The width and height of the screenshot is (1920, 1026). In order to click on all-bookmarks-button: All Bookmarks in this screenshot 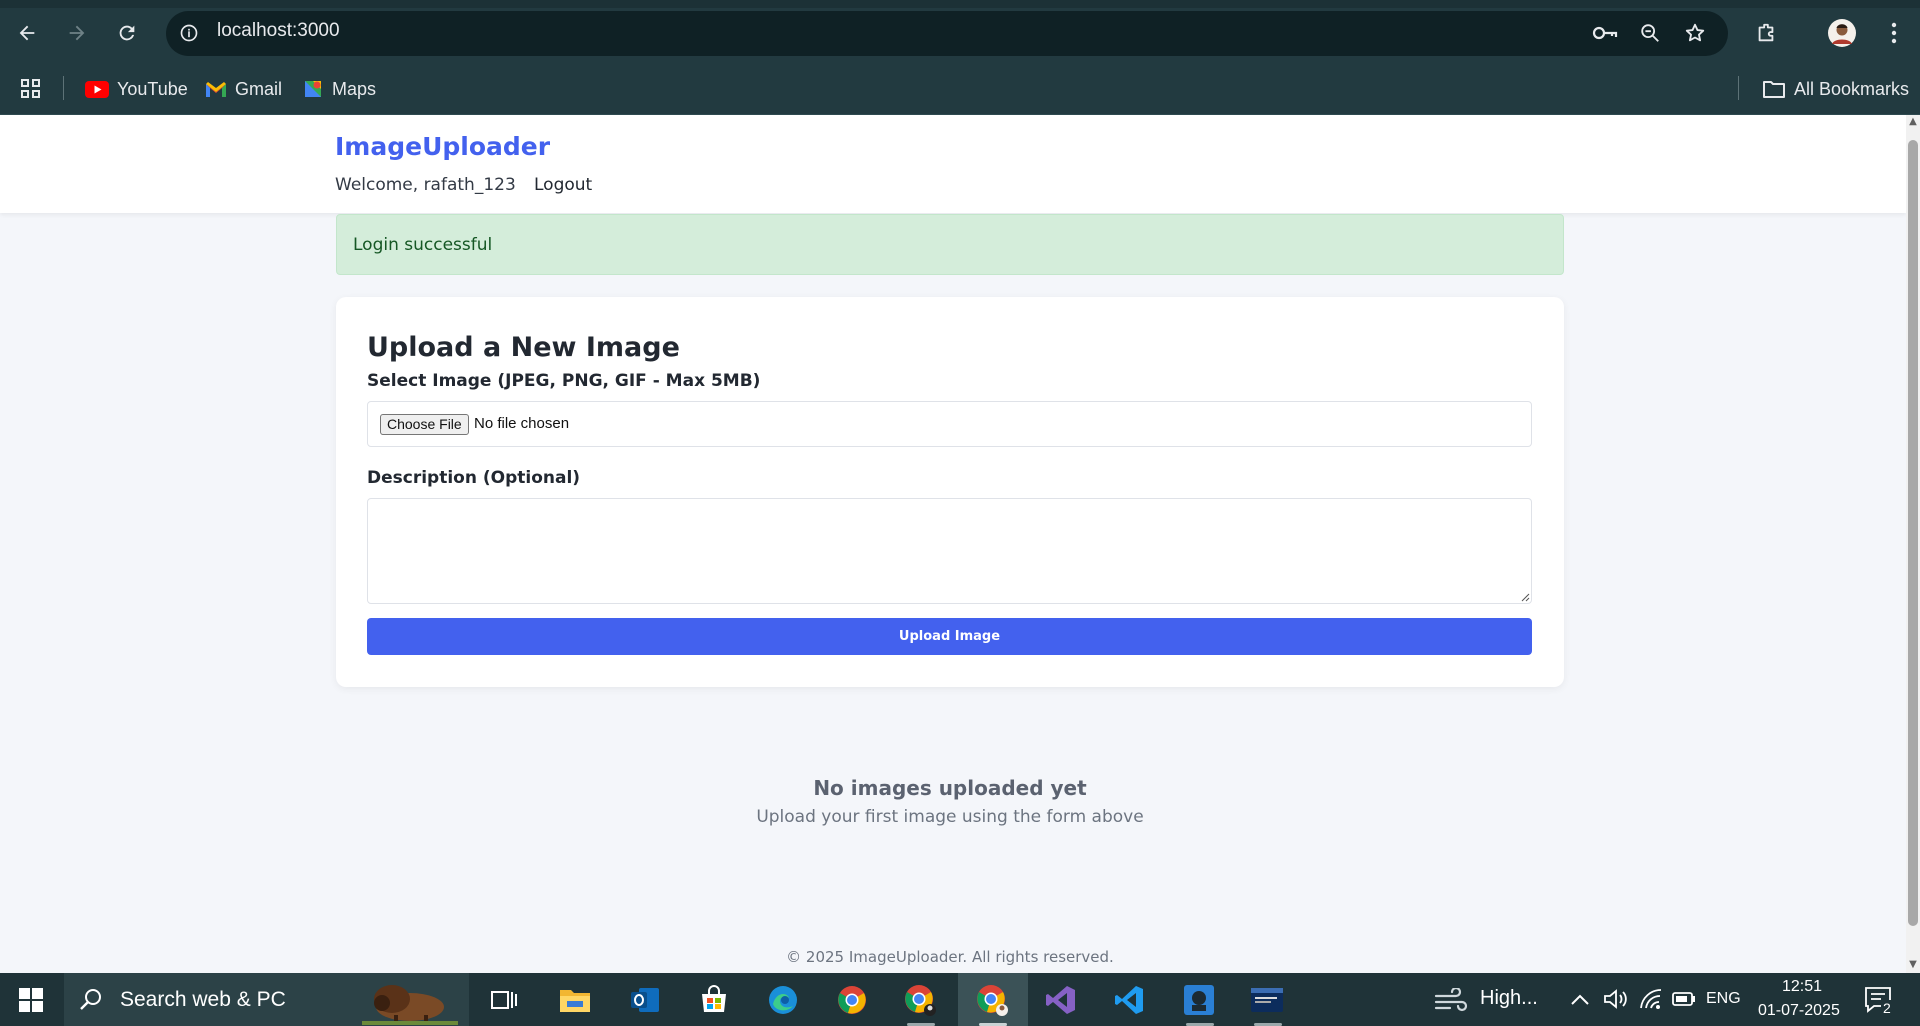, I will do `click(1835, 89)`.